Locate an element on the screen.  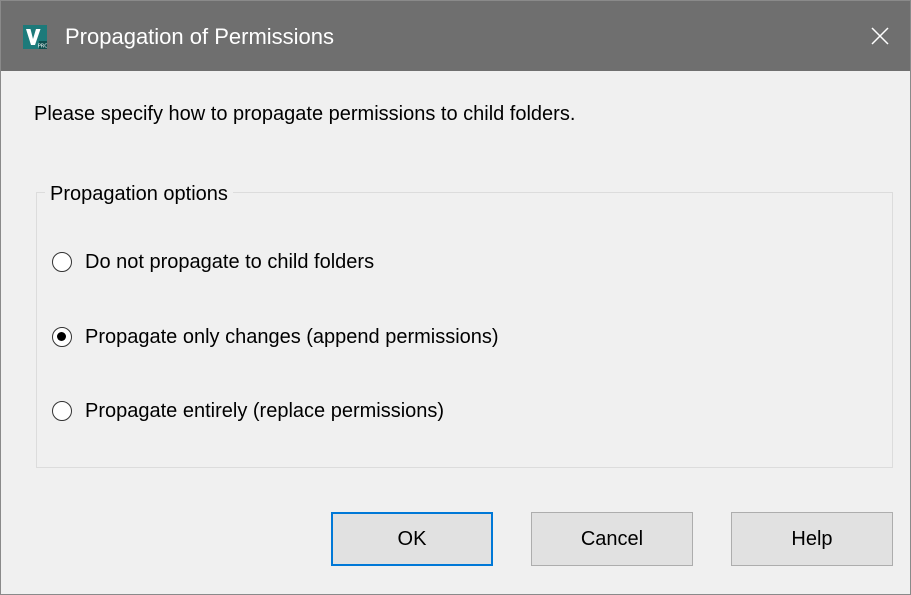
vault-pro-app-icon: PRO is located at coordinates (35, 37).